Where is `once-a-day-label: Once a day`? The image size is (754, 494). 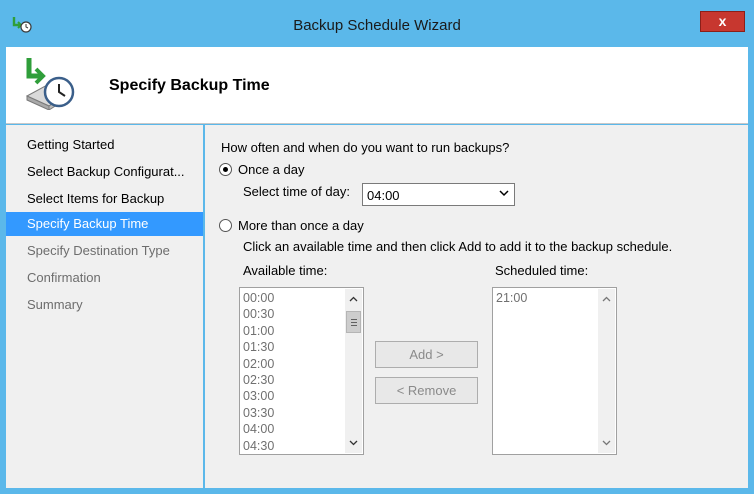
once-a-day-label: Once a day is located at coordinates (271, 169).